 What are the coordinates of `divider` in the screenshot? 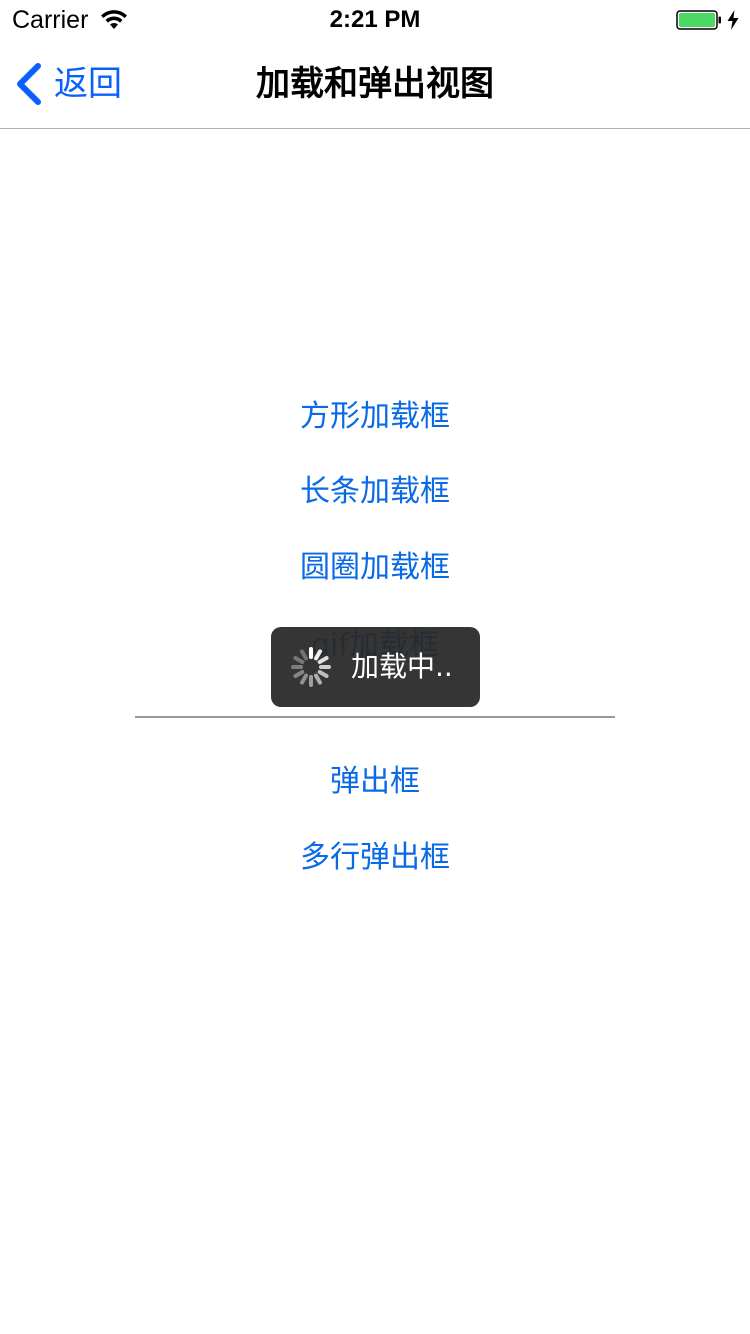 It's located at (375, 717).